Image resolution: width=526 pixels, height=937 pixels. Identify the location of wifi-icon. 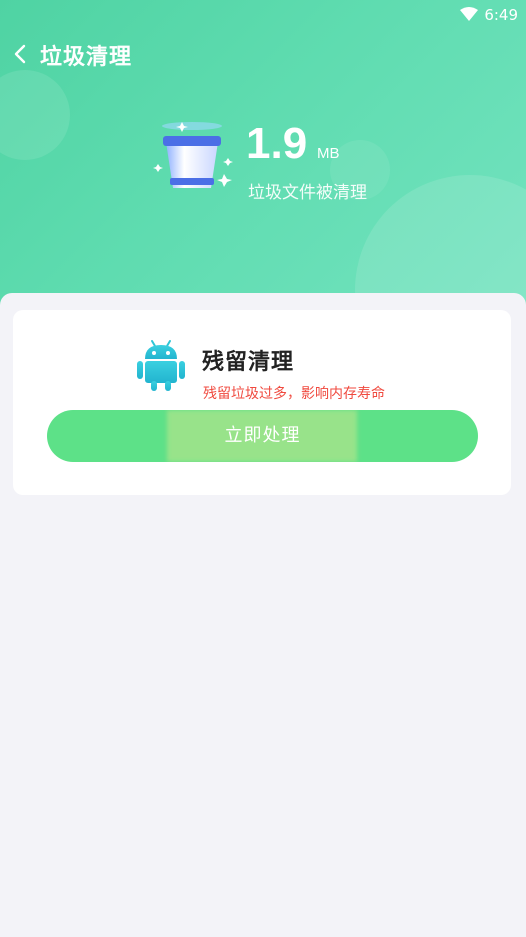
(469, 14).